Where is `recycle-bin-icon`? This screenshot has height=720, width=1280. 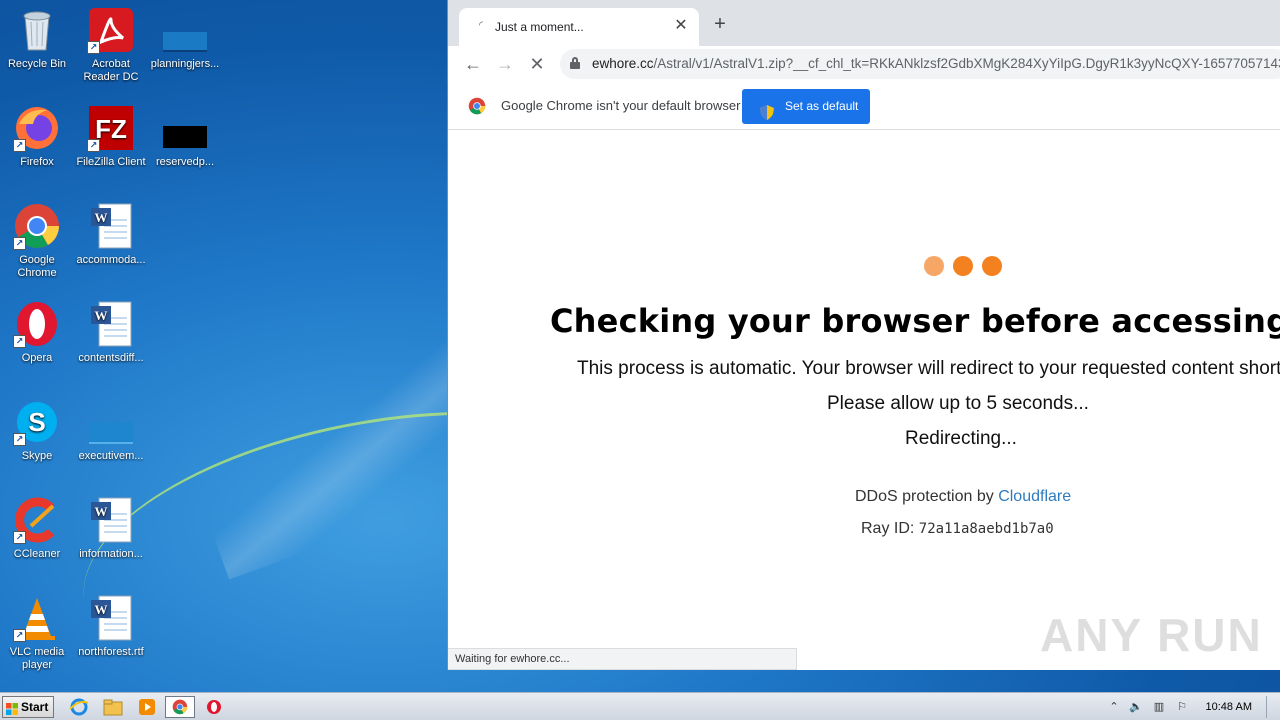 recycle-bin-icon is located at coordinates (37, 30).